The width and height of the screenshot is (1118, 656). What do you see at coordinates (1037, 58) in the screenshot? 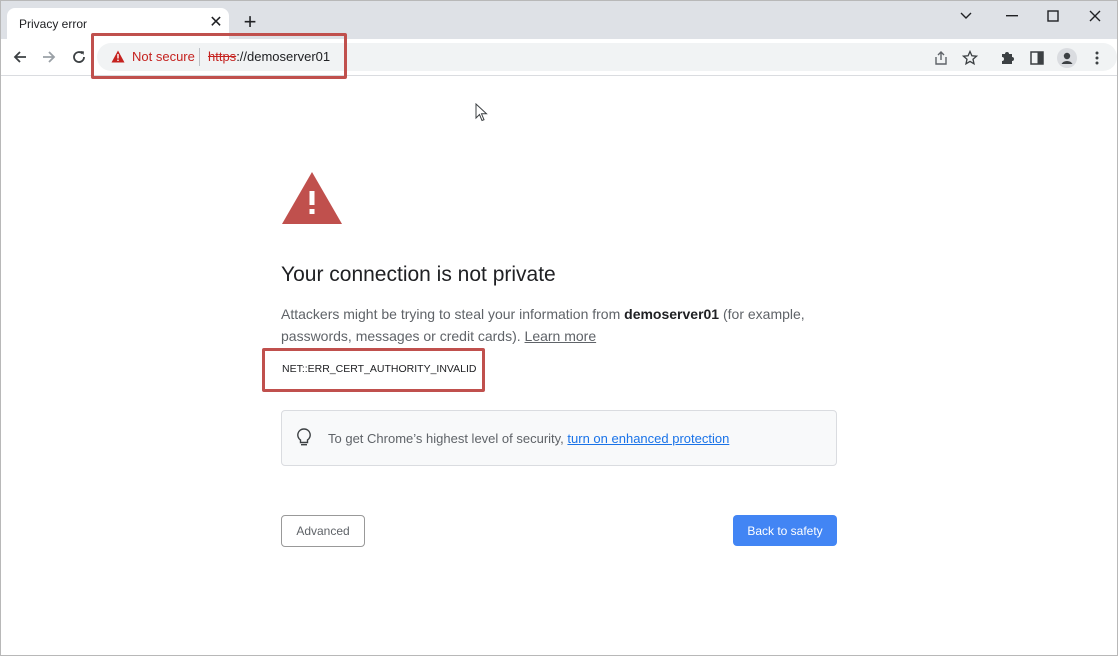
I see `side-panel-icon` at bounding box center [1037, 58].